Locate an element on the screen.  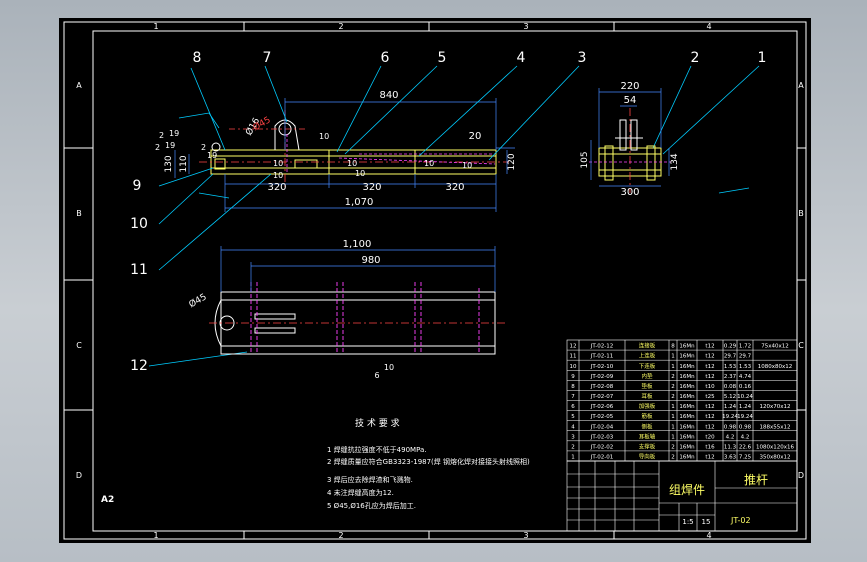
side-dim-220: 220 is located at coordinates (629, 86).